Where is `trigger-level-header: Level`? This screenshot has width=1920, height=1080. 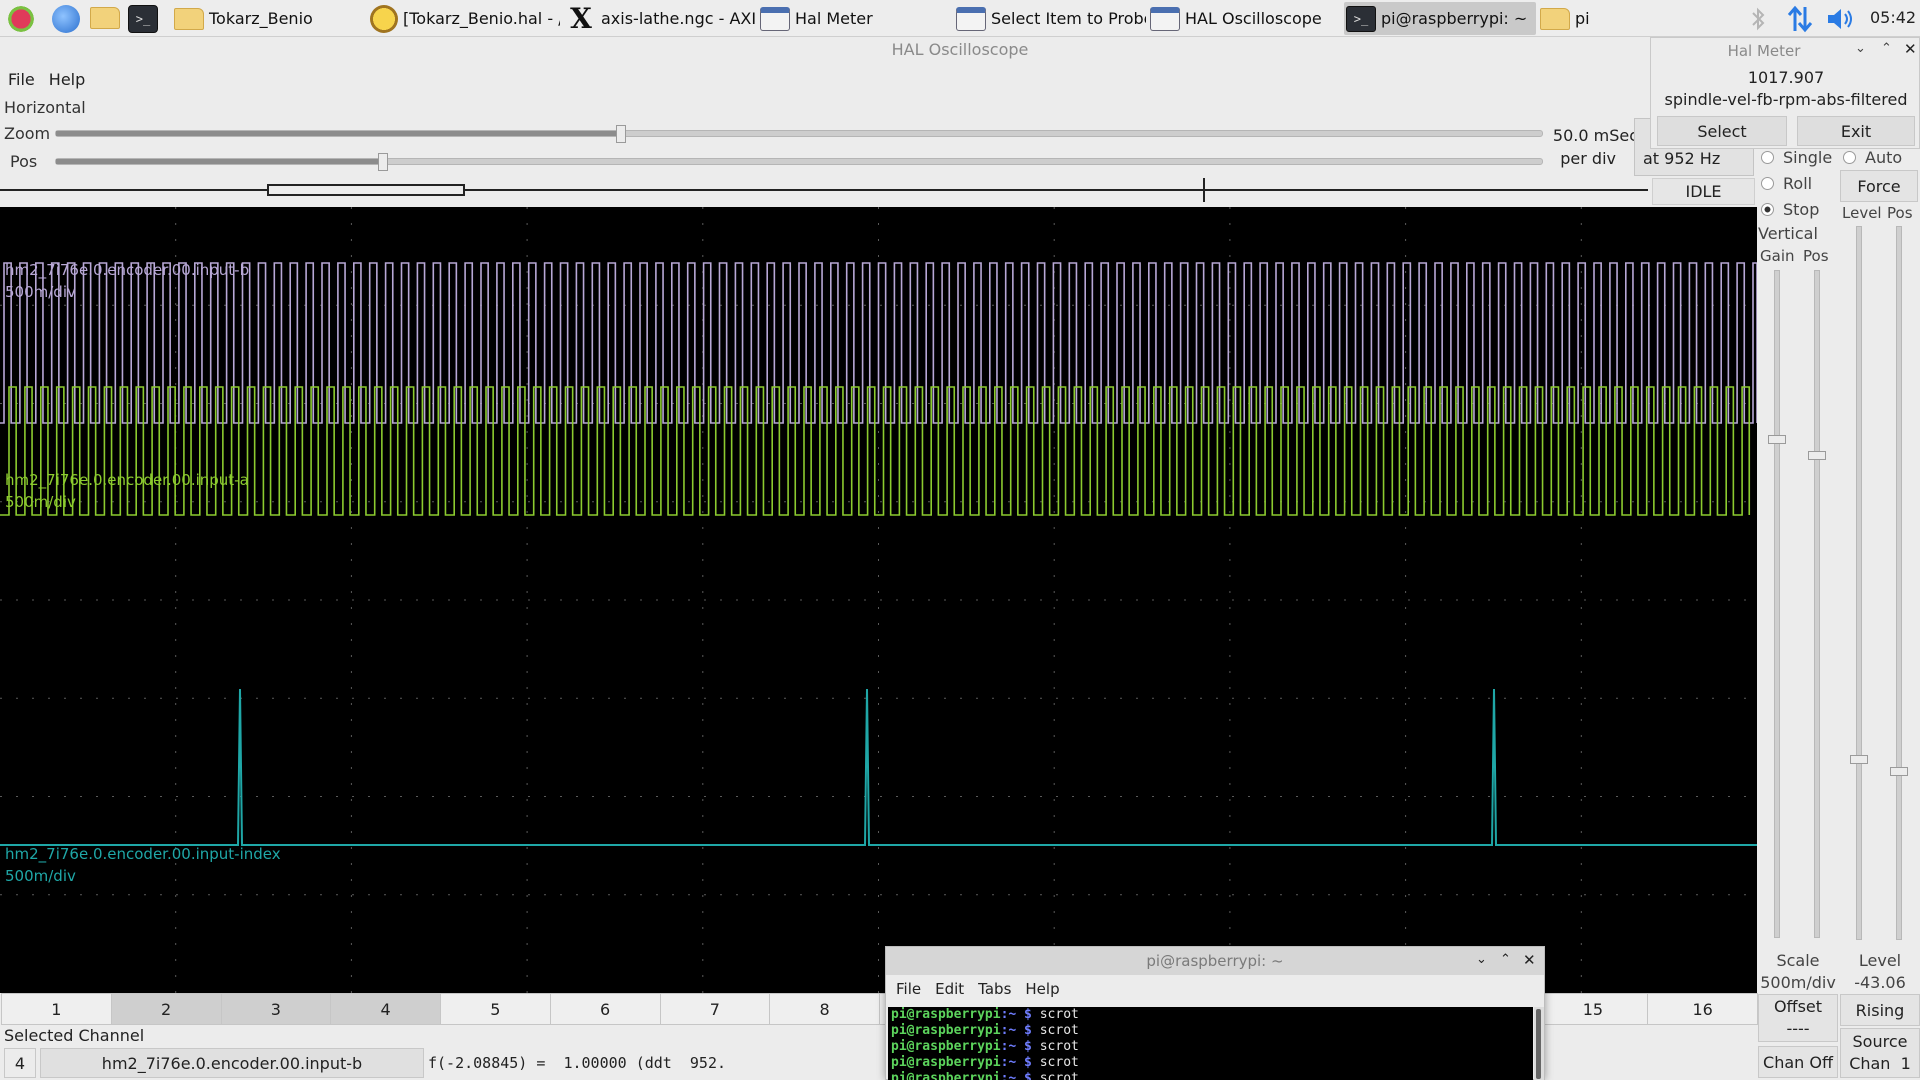 trigger-level-header: Level is located at coordinates (1862, 213).